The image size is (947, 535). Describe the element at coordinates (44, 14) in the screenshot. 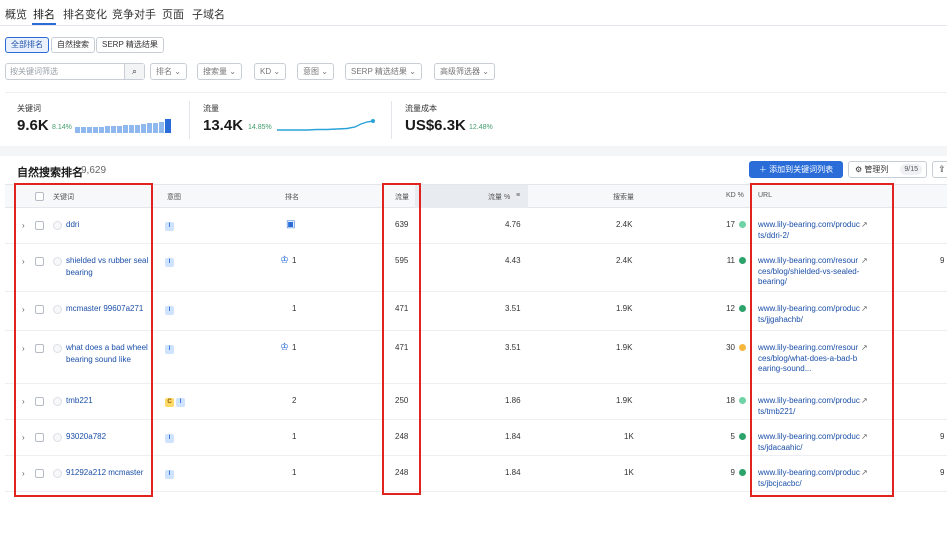

I see `tab-rankings: 排名` at that location.